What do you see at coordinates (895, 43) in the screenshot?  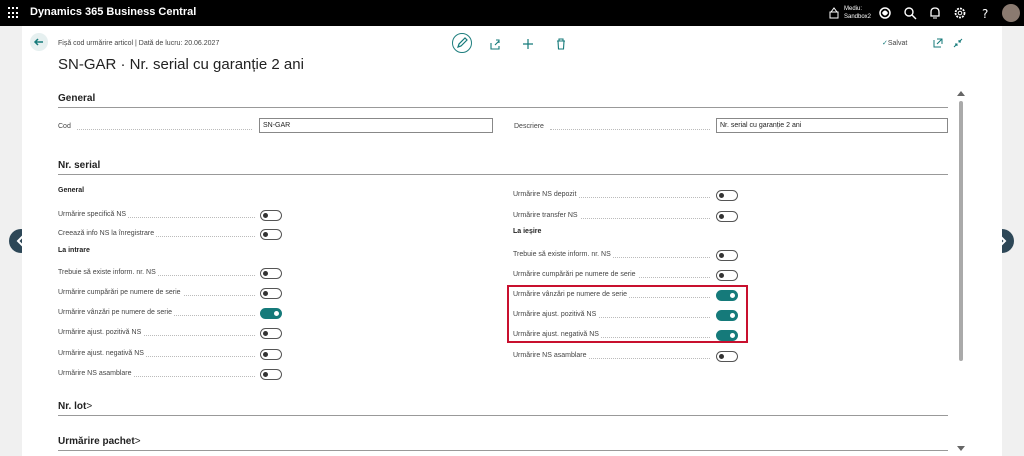 I see `saved-status: ✓Salvat` at bounding box center [895, 43].